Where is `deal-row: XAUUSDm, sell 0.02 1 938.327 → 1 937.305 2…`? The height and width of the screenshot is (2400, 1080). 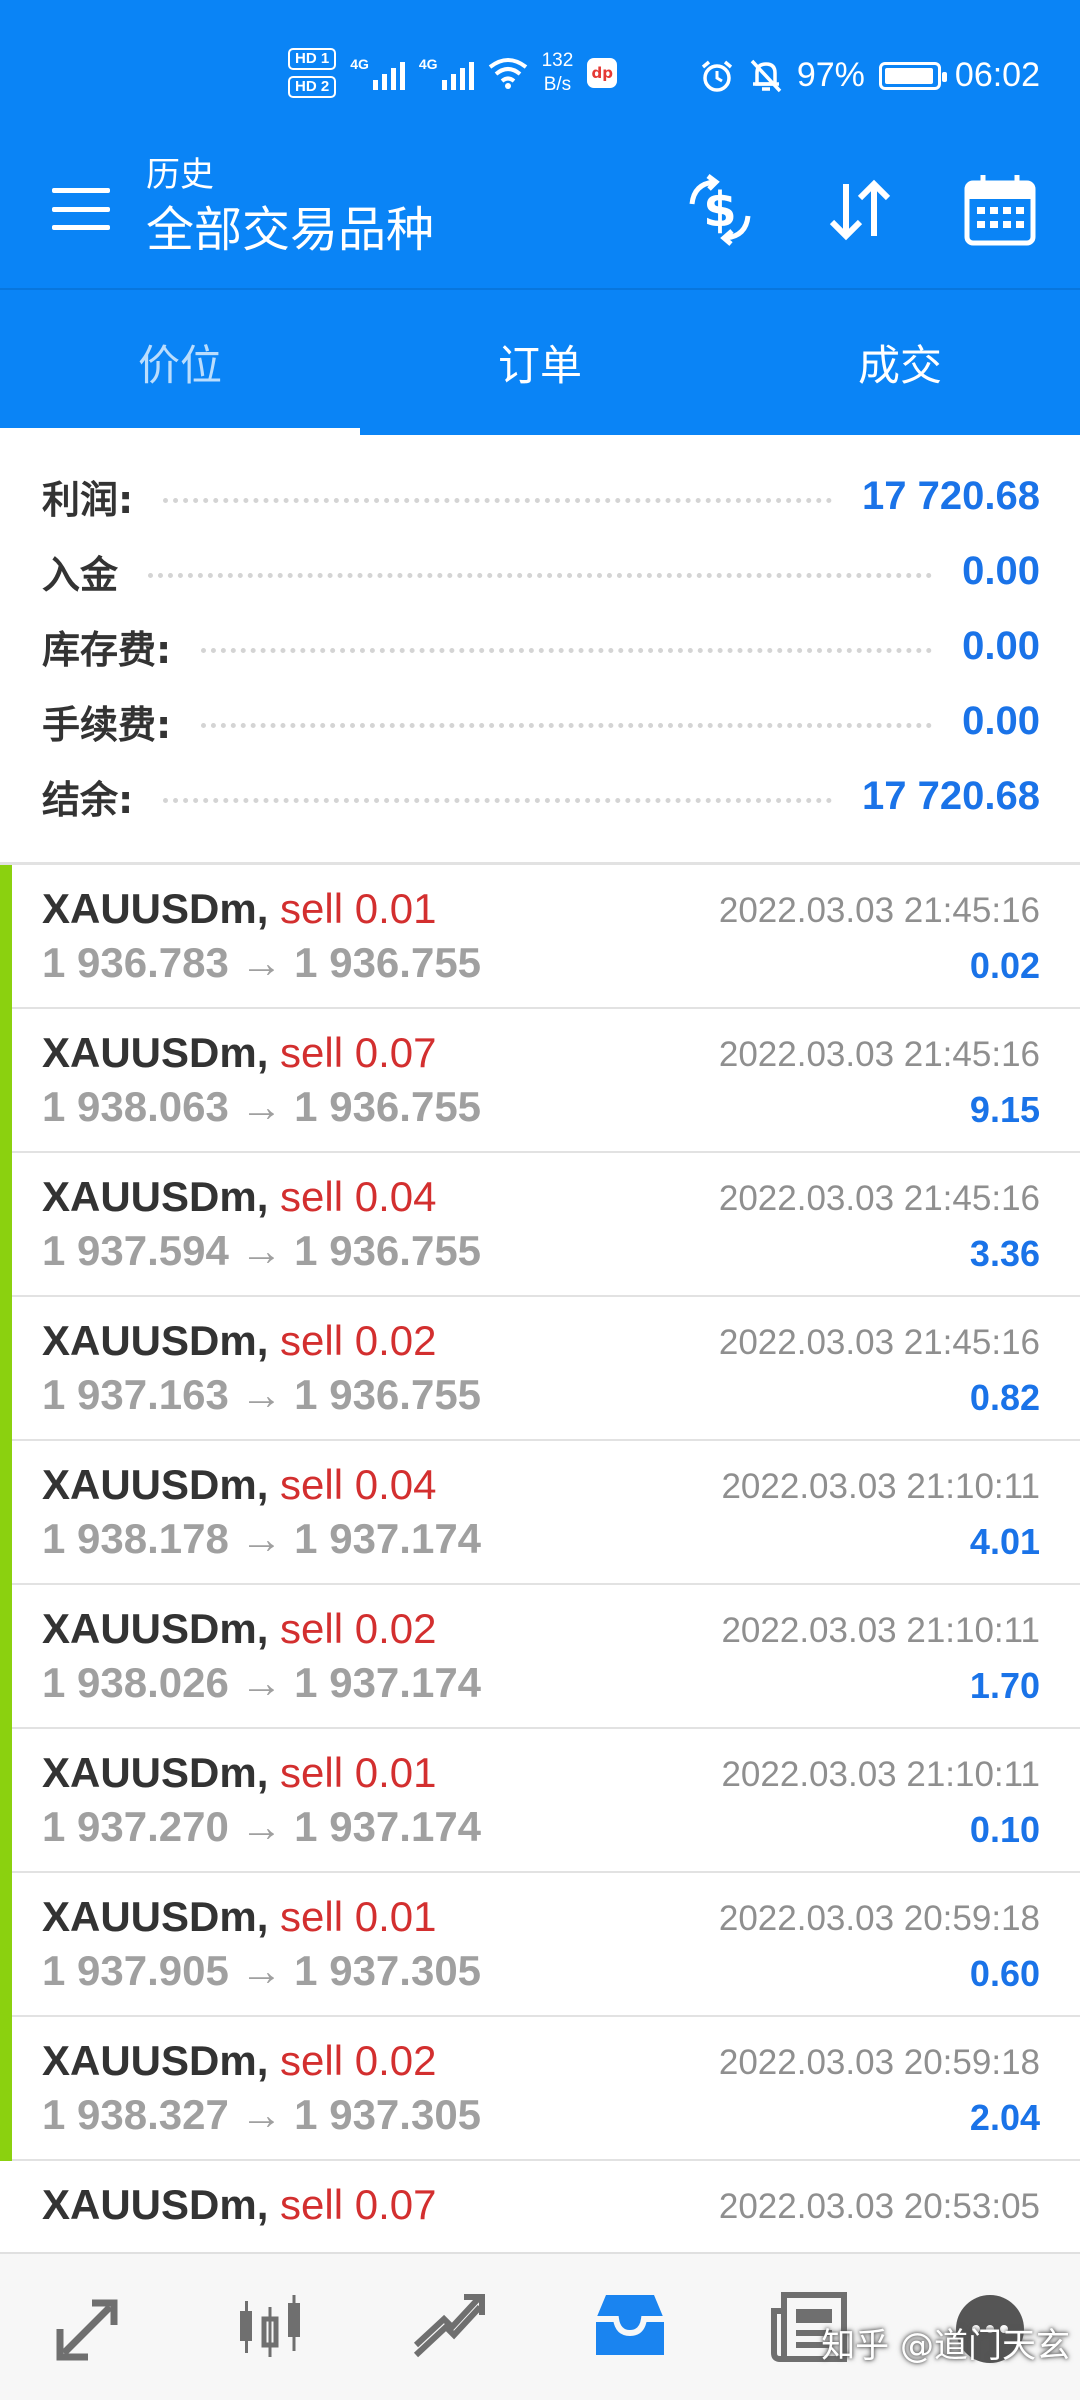
deal-row: XAUUSDm, sell 0.02 1 938.327 → 1 937.305 2… is located at coordinates (540, 2087).